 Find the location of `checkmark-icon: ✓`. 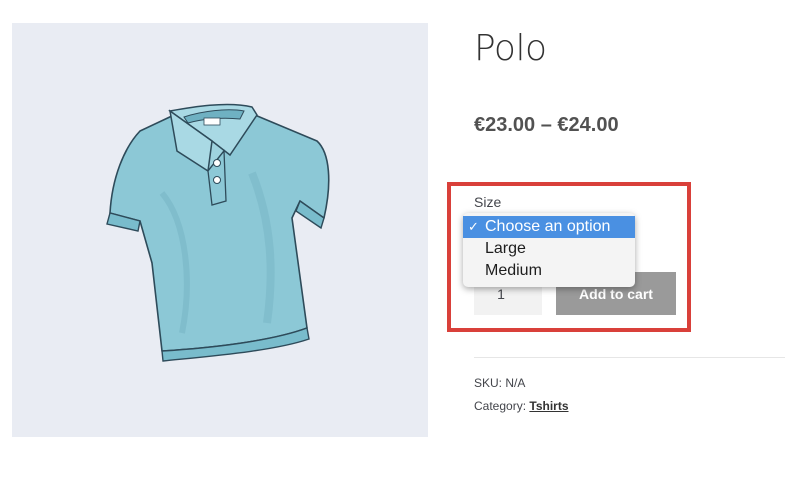

checkmark-icon: ✓ is located at coordinates (473, 226).